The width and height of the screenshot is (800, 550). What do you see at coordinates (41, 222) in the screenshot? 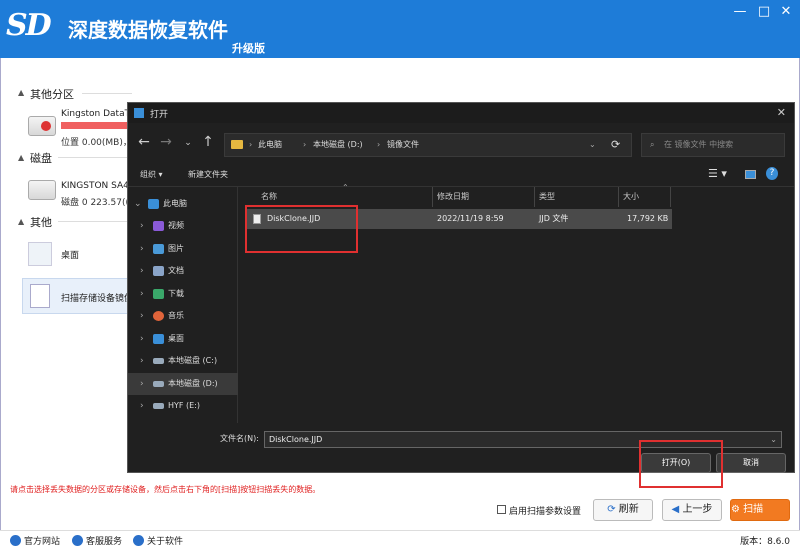
I see `section-others: 其他` at bounding box center [41, 222].